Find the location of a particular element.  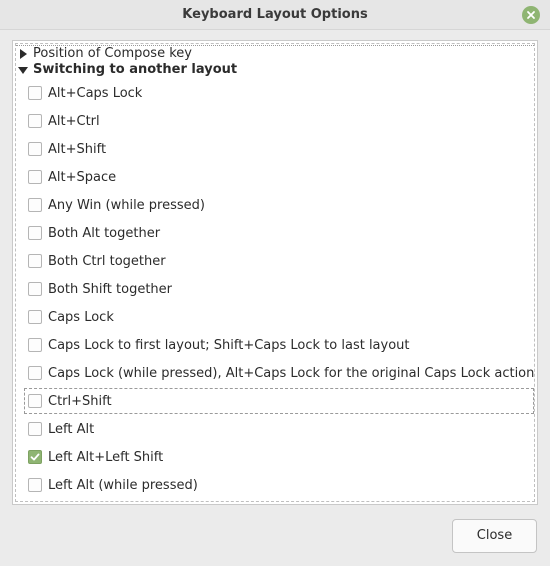

option-row: Left Alt (while pressed) is located at coordinates (281, 485).